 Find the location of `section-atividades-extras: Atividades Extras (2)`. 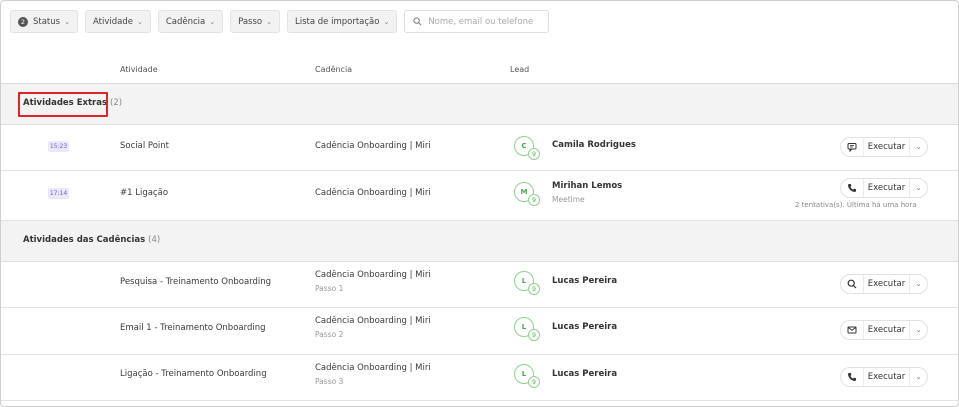

section-atividades-extras: Atividades Extras (2) is located at coordinates (479, 104).